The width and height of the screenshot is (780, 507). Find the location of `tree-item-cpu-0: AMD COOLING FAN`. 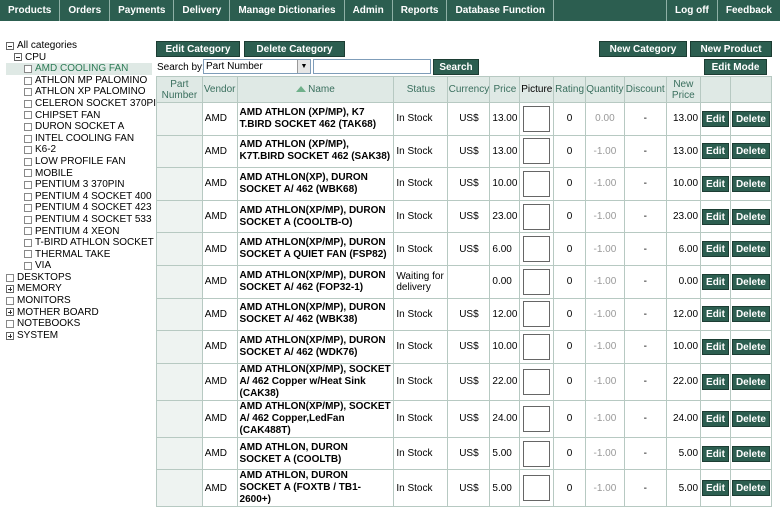

tree-item-cpu-0: AMD COOLING FAN is located at coordinates (79, 69).